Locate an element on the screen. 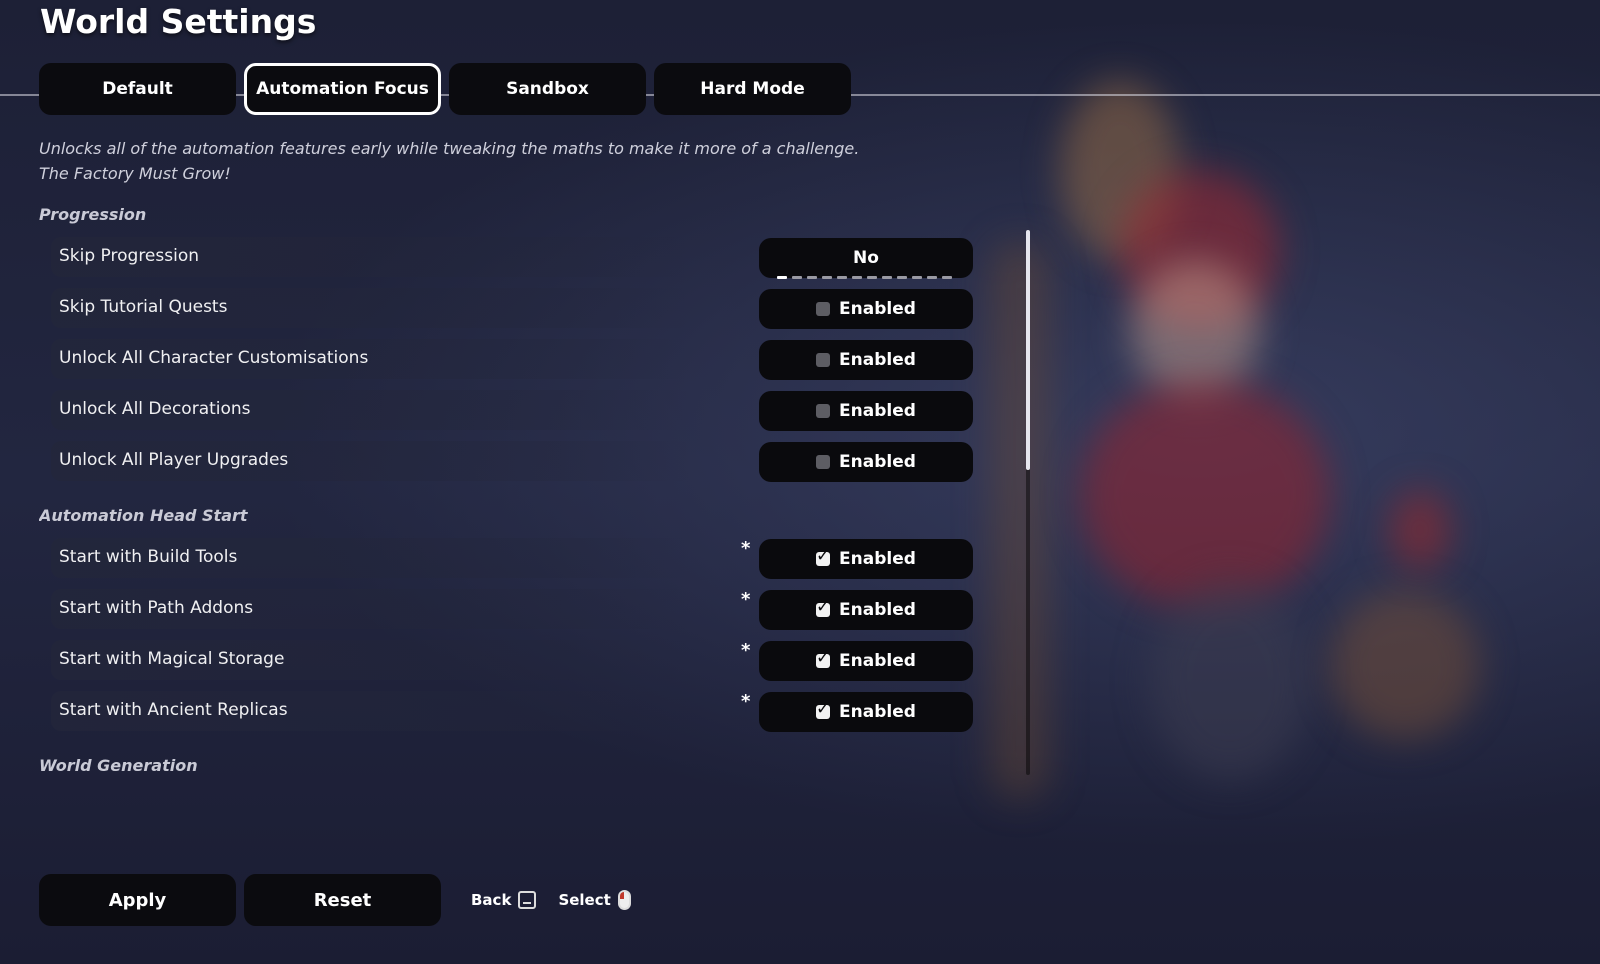 The height and width of the screenshot is (964, 1600). setting-label: Skip Tutorial Quests is located at coordinates (143, 307).